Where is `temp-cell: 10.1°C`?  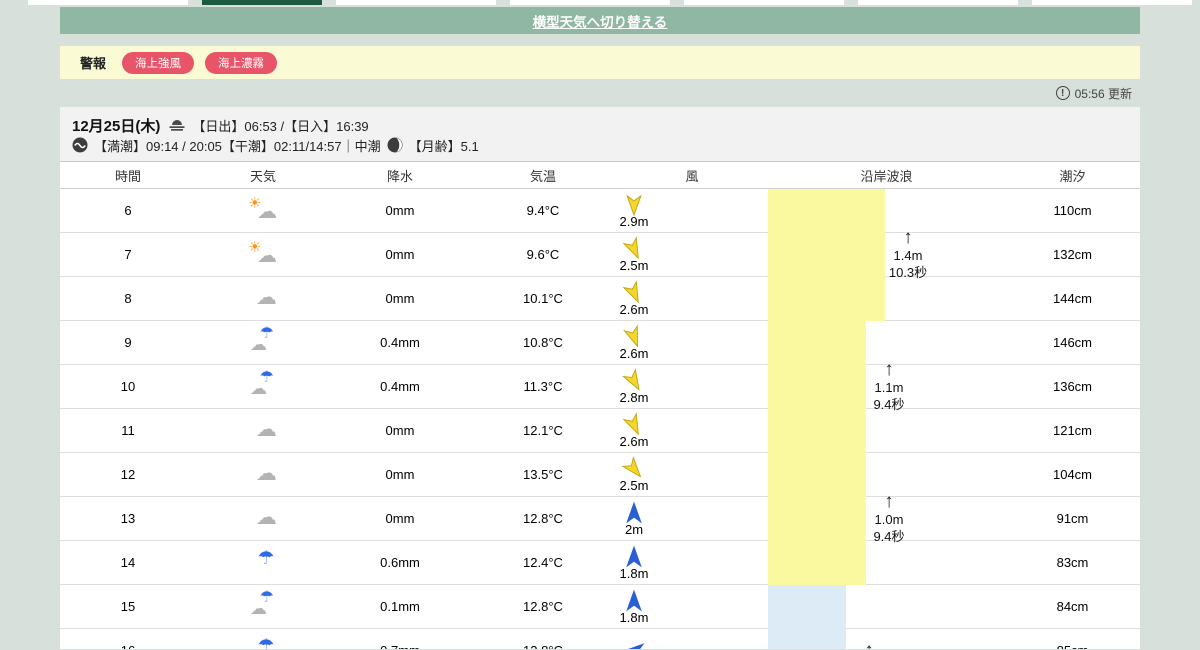 temp-cell: 10.1°C is located at coordinates (543, 298).